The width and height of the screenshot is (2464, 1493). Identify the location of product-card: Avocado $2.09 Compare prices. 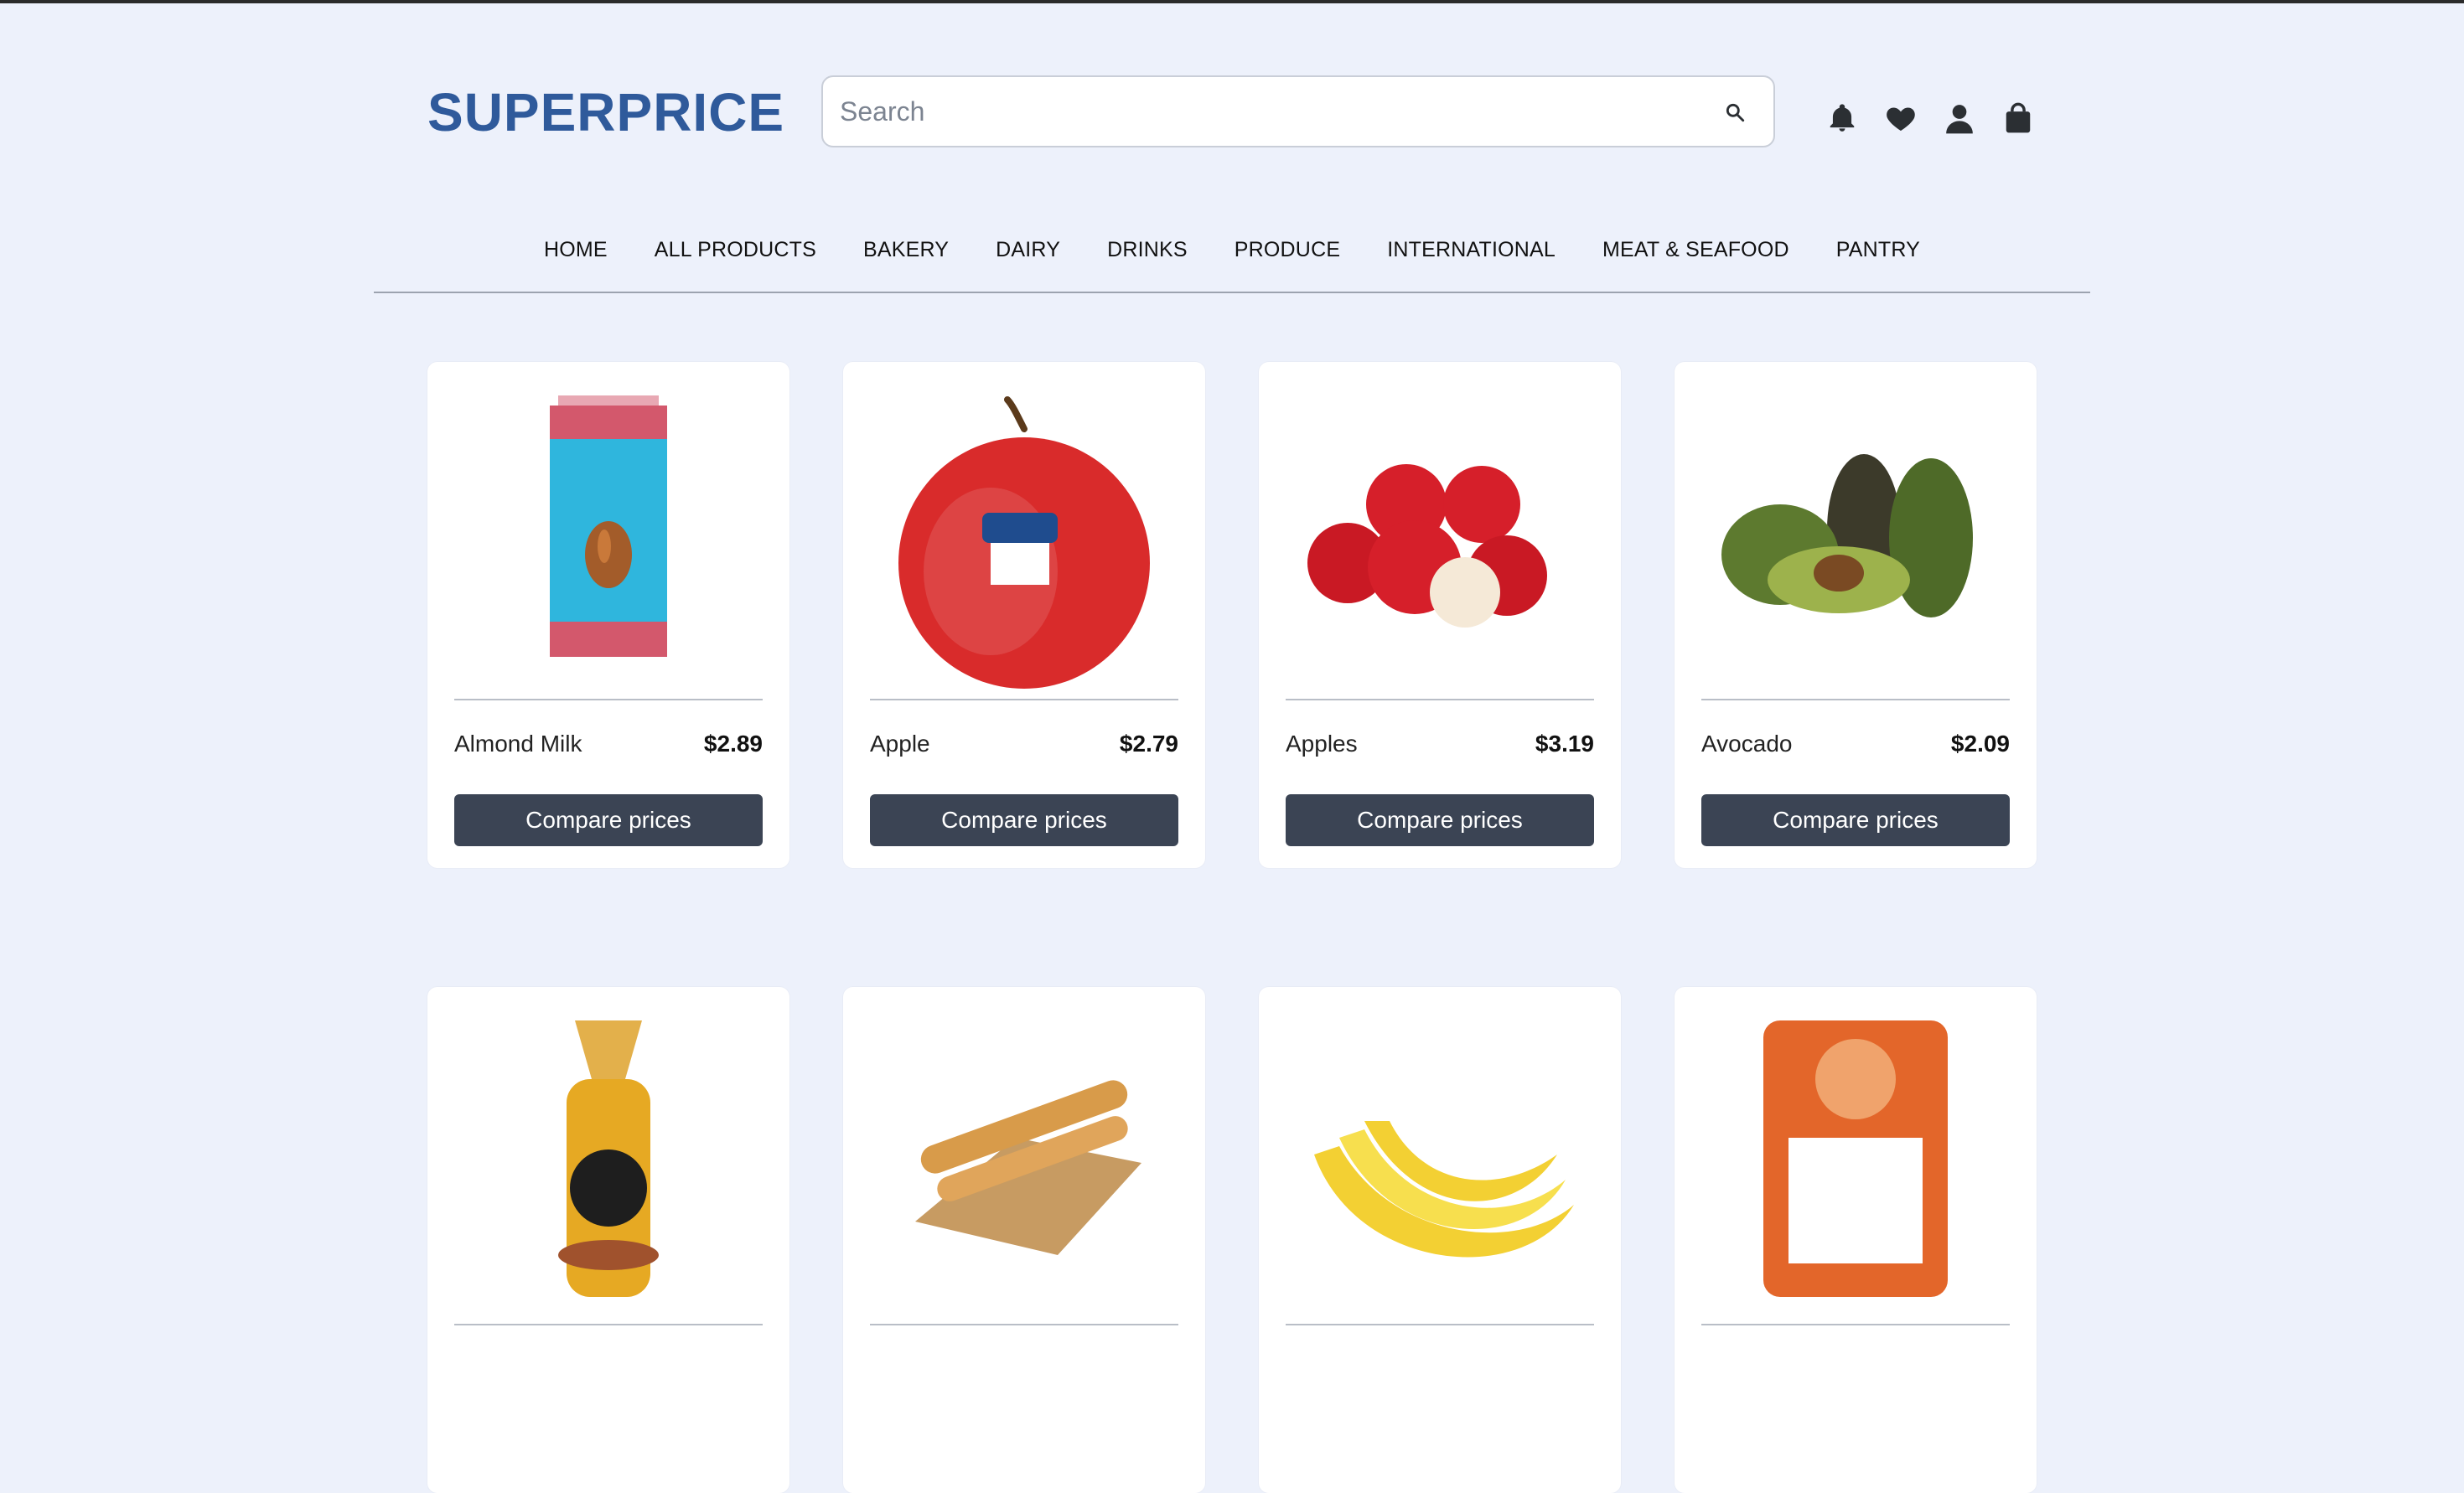
(1856, 615).